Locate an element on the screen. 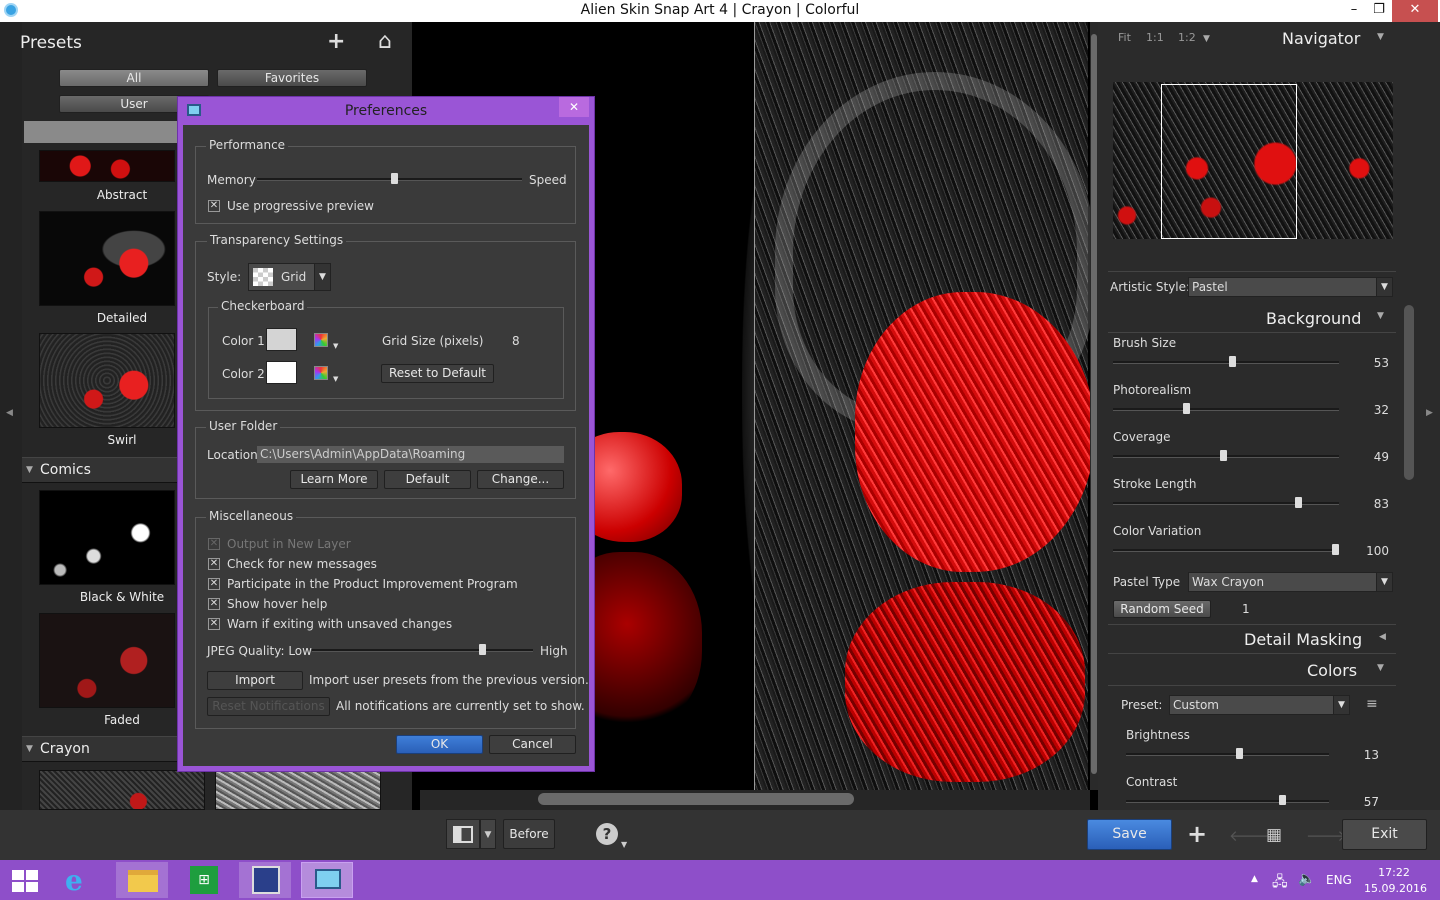  preset-thumb-swirl is located at coordinates (107, 380).